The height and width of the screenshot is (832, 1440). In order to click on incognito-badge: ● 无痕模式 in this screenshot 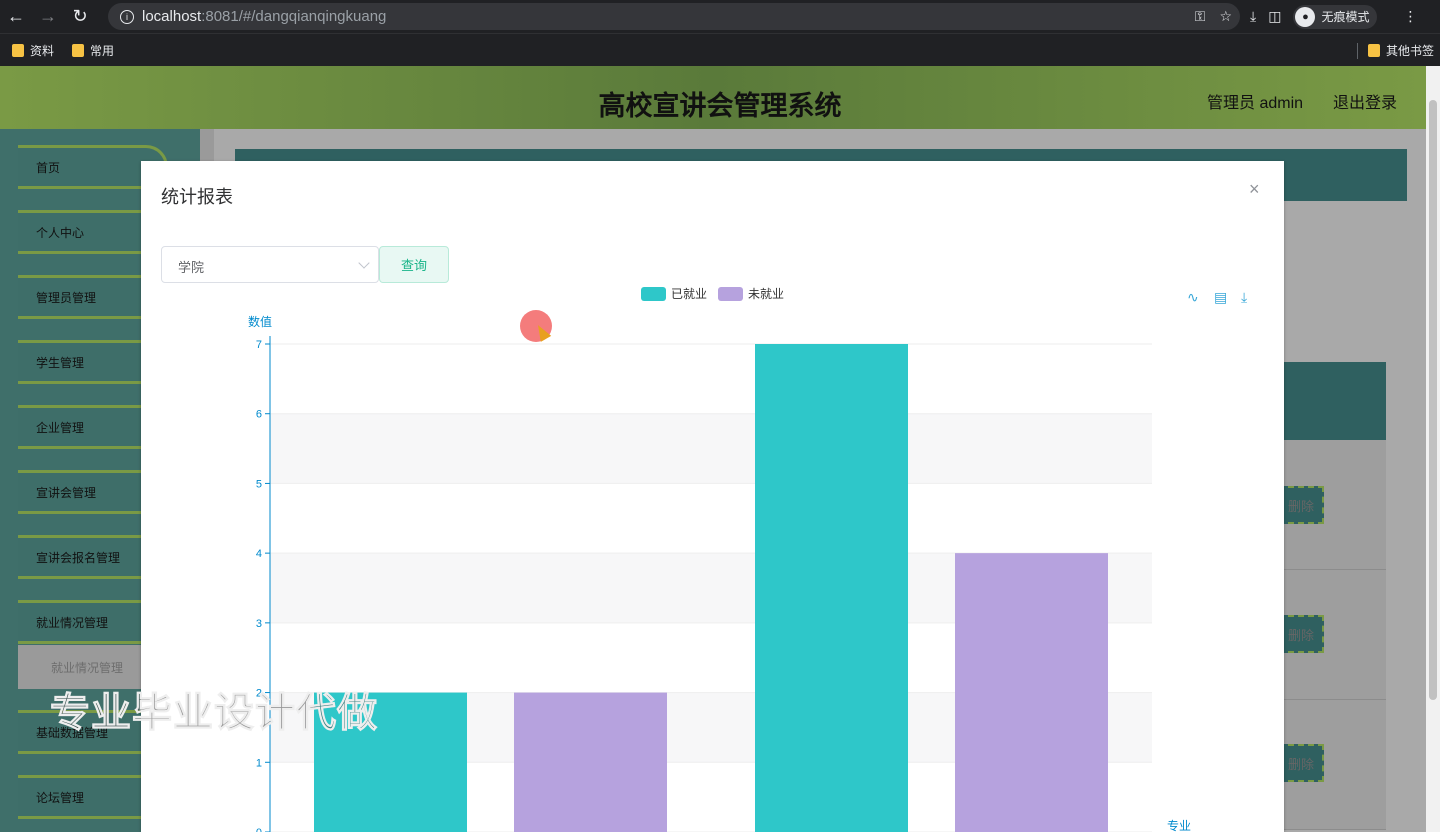, I will do `click(1335, 16)`.